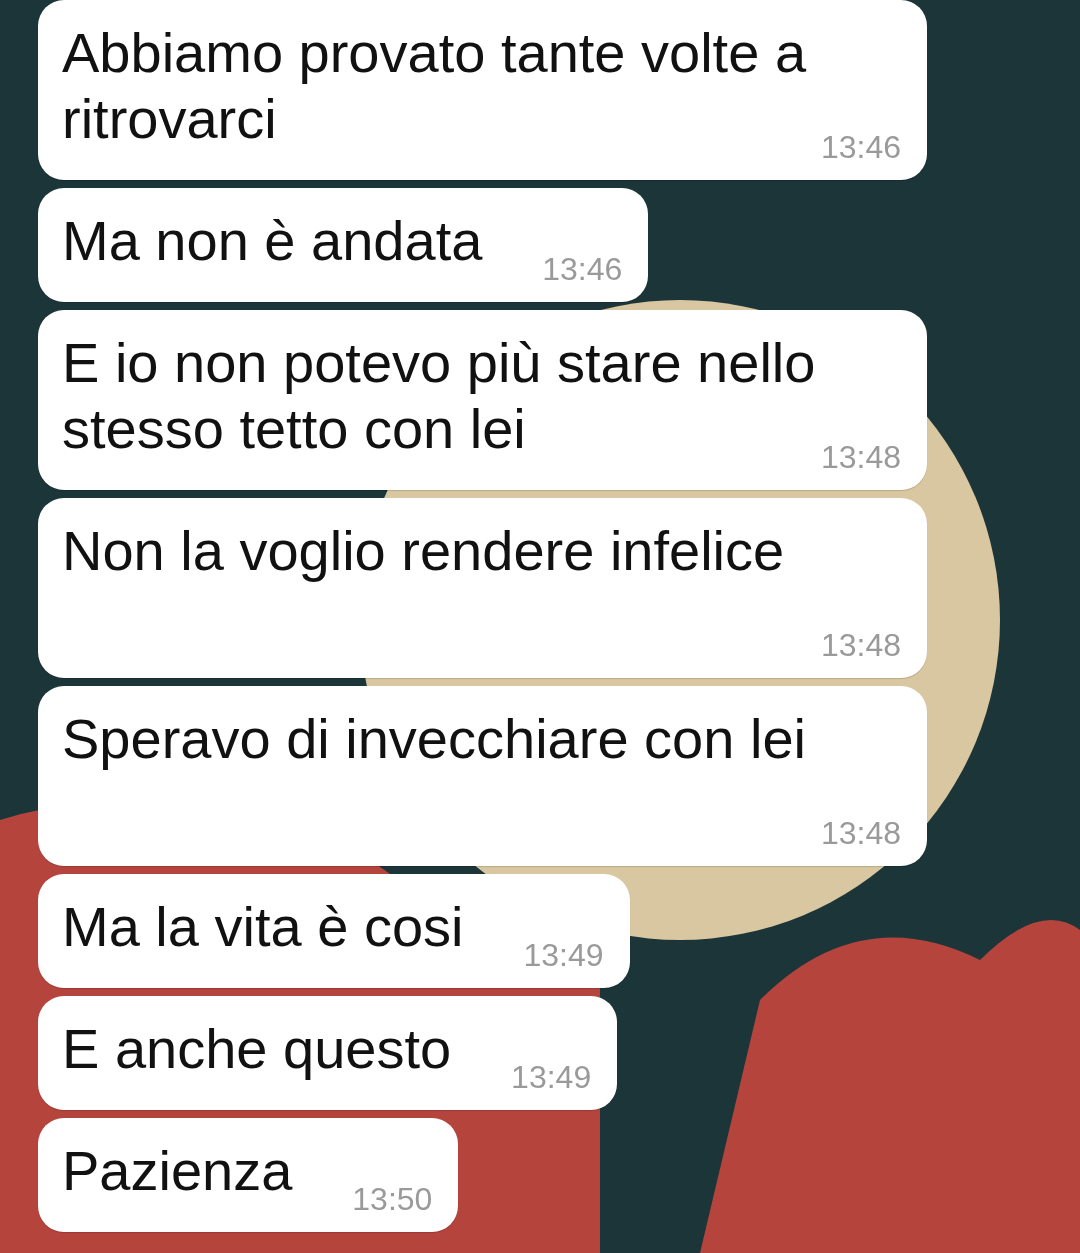 This screenshot has height=1253, width=1080. Describe the element at coordinates (263, 926) in the screenshot. I see `message-text: Ma la vita è cosi` at that location.